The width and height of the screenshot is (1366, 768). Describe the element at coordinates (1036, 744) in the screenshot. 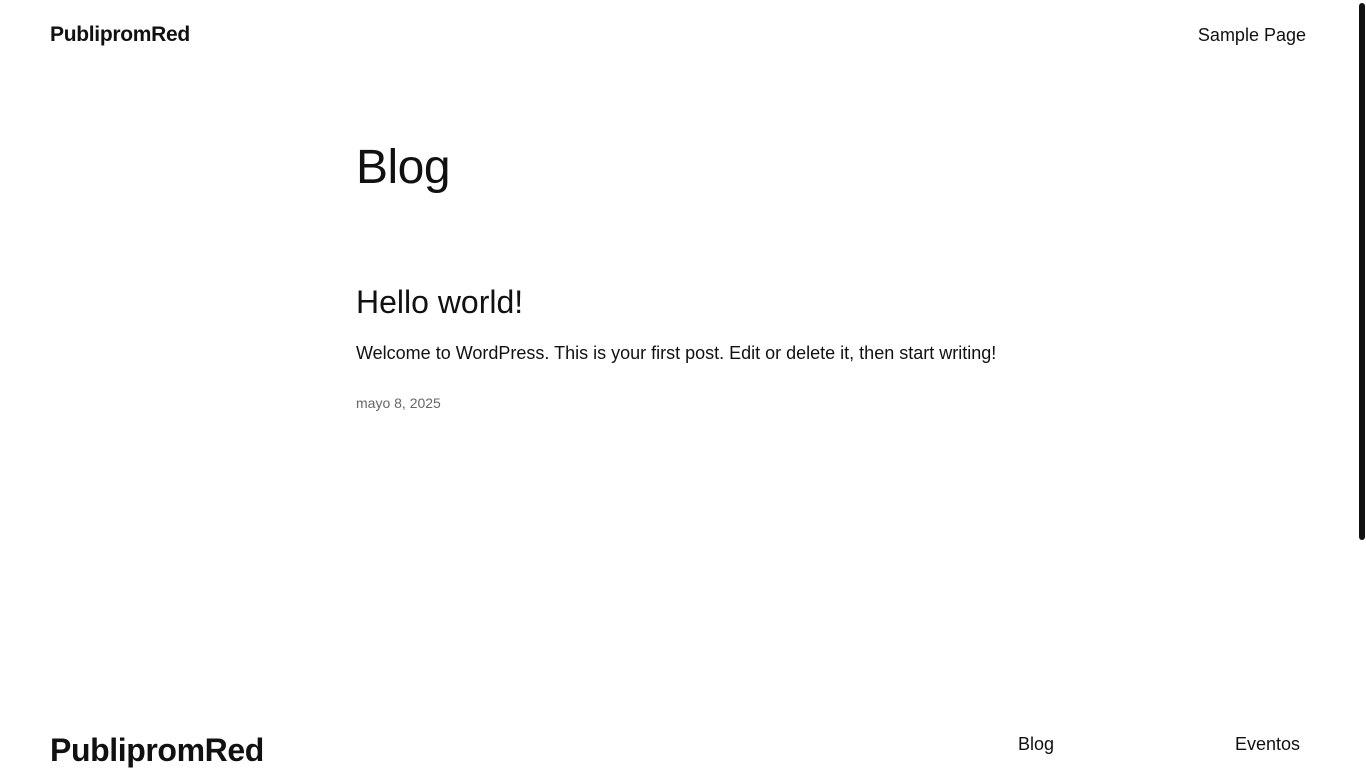

I see `footer-link-blog: Blog` at that location.